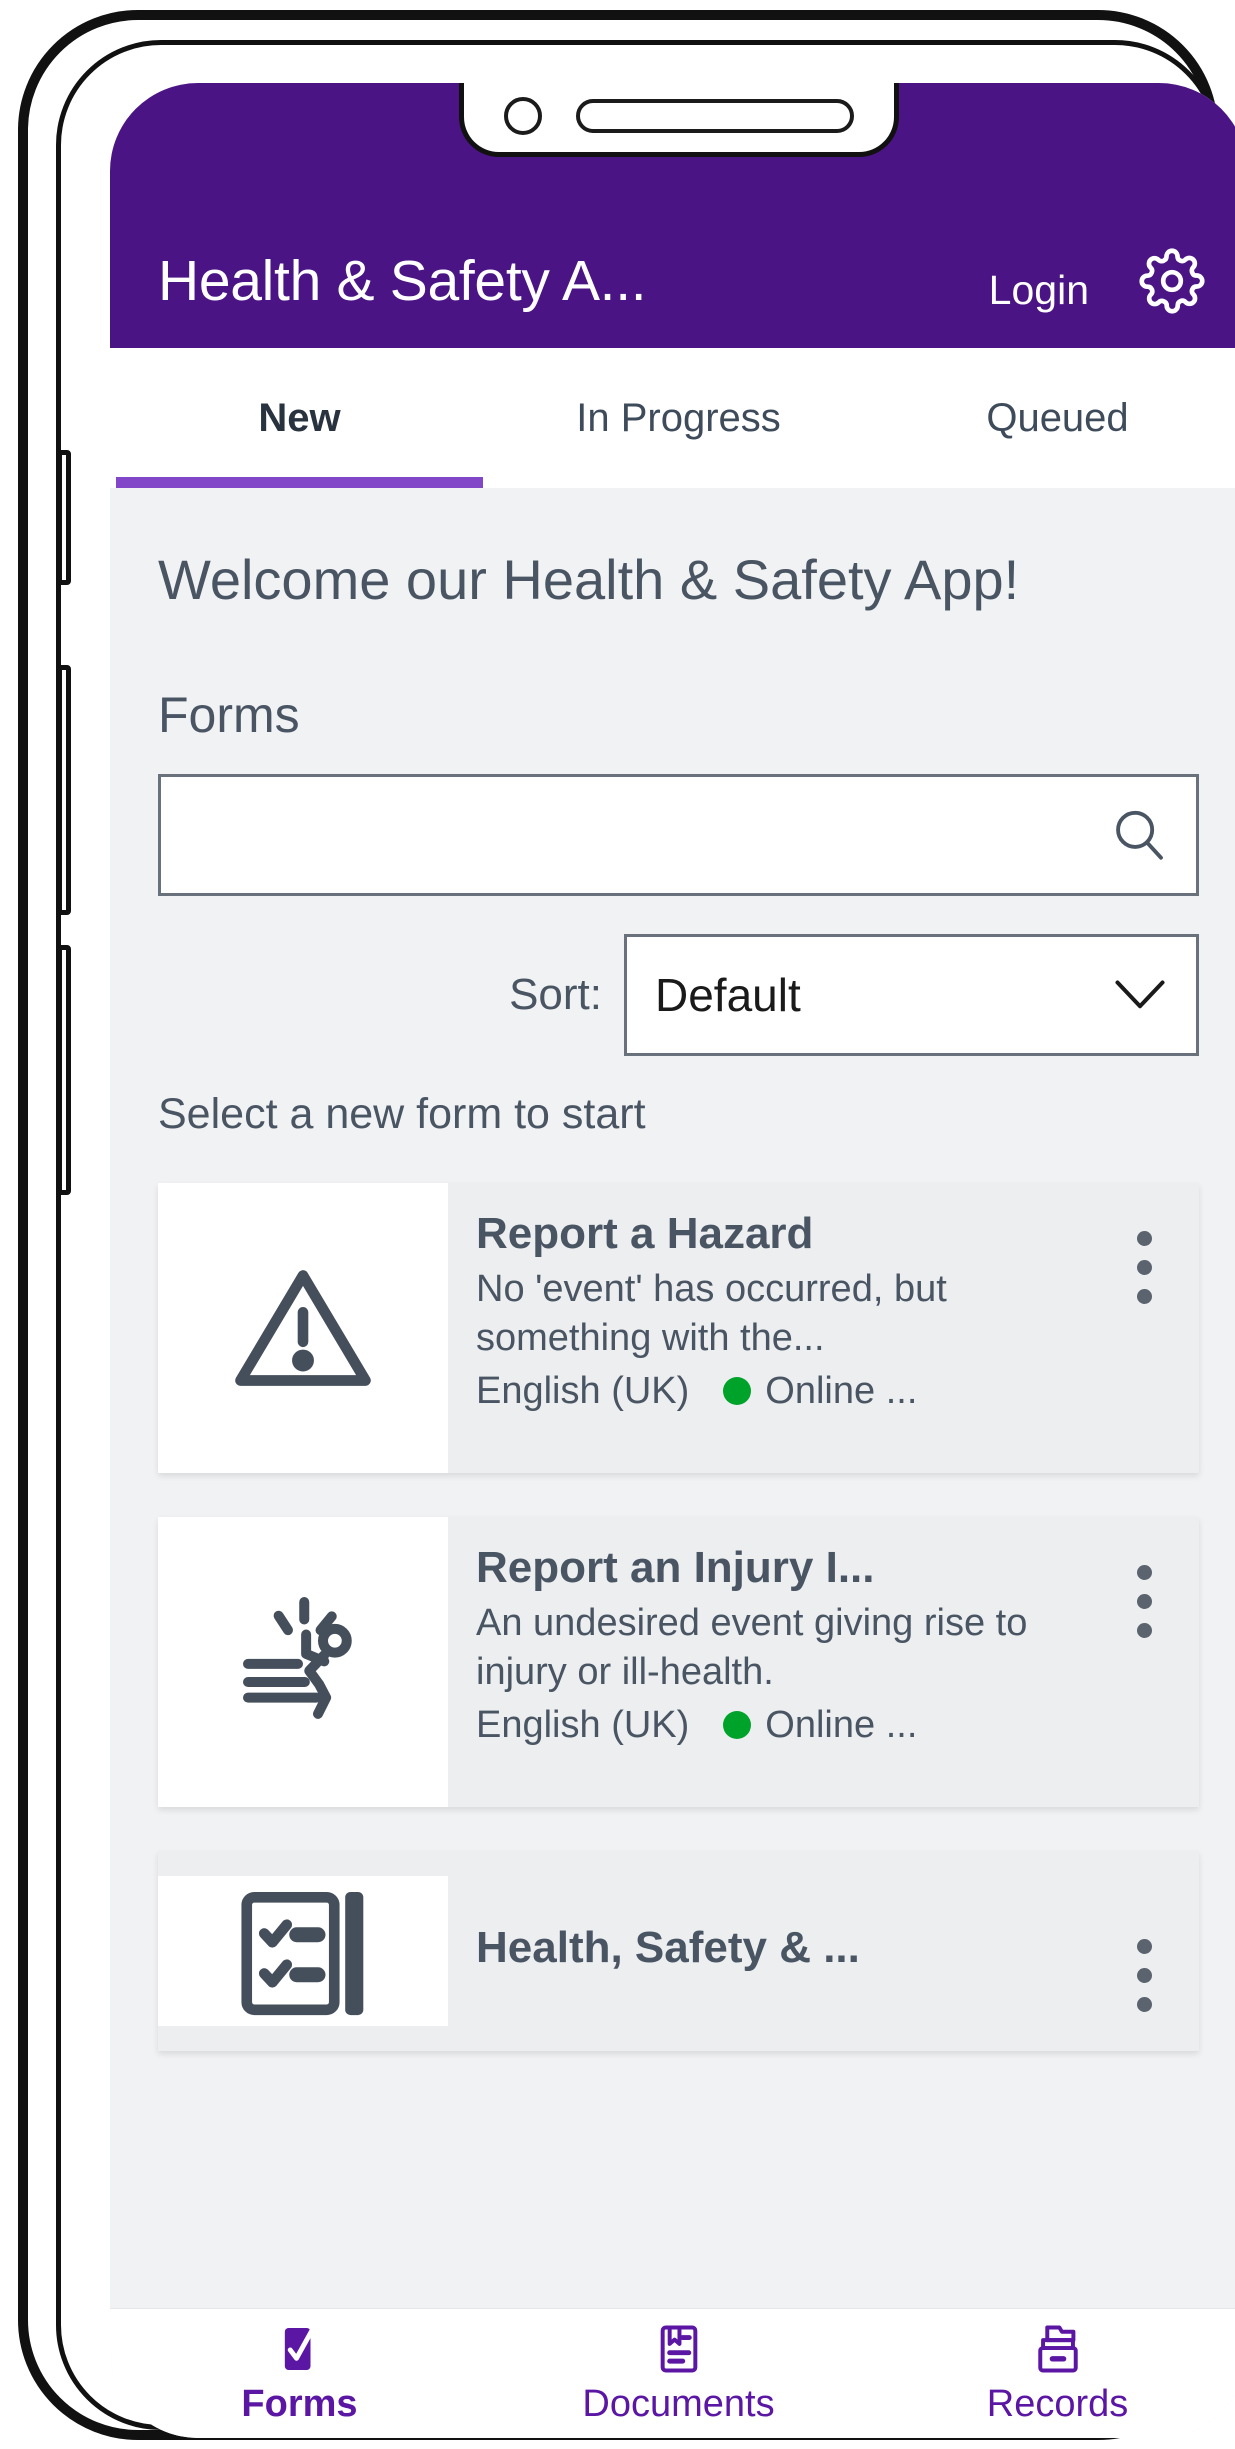 This screenshot has height=2449, width=1235. I want to click on login-button: Login, so click(1039, 290).